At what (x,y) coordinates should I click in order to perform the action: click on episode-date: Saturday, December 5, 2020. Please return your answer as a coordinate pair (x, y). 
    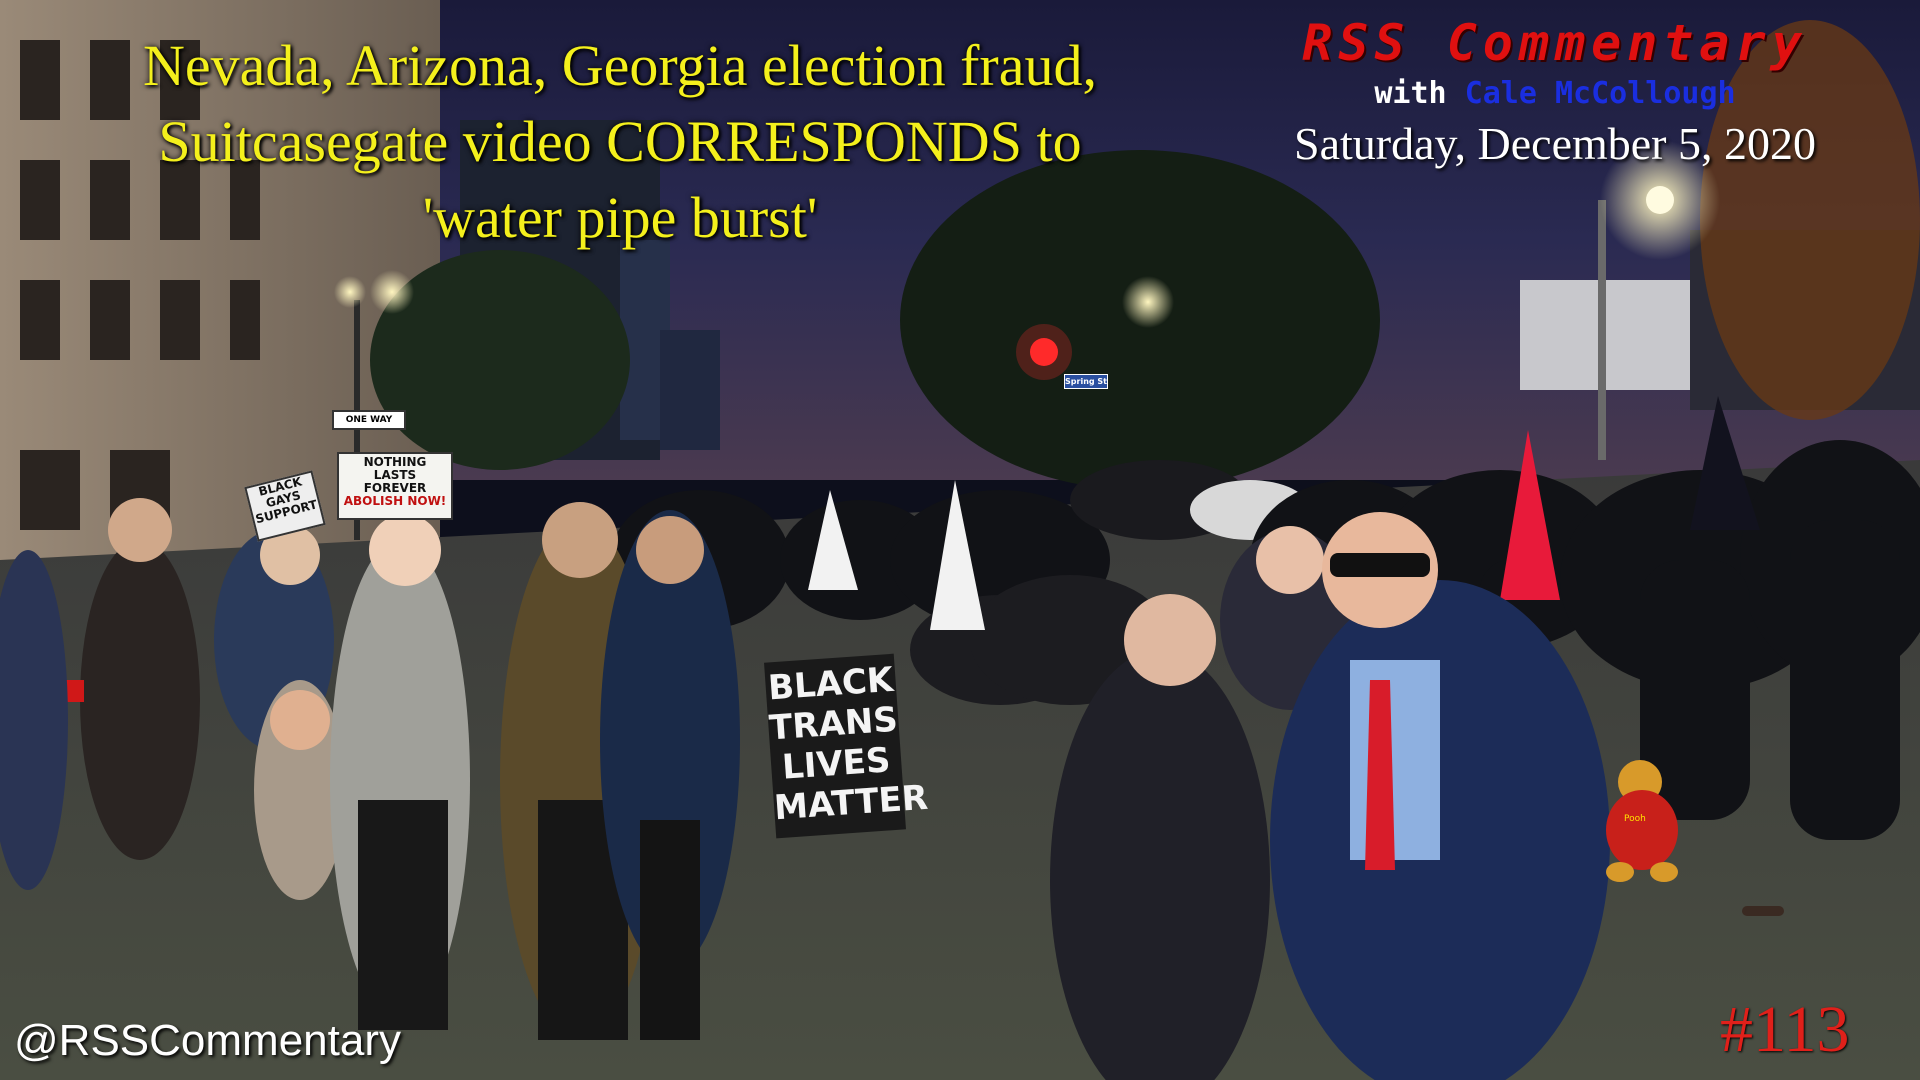
    Looking at the image, I should click on (1554, 143).